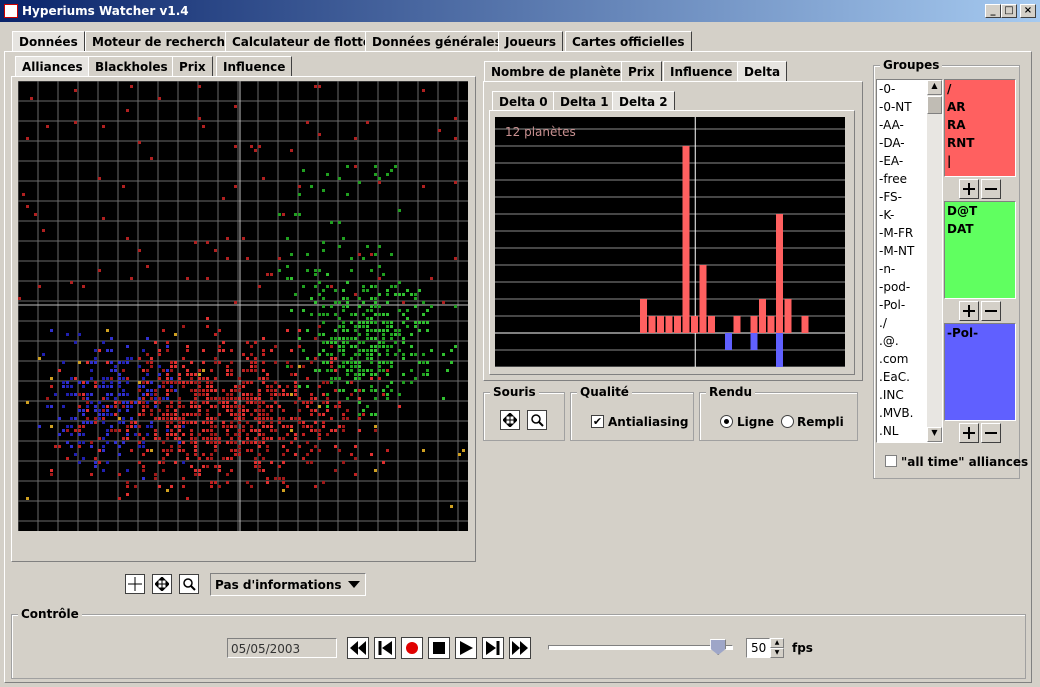 This screenshot has width=1040, height=687. Describe the element at coordinates (820, 422) in the screenshot. I see `rempli-label: Rempli` at that location.